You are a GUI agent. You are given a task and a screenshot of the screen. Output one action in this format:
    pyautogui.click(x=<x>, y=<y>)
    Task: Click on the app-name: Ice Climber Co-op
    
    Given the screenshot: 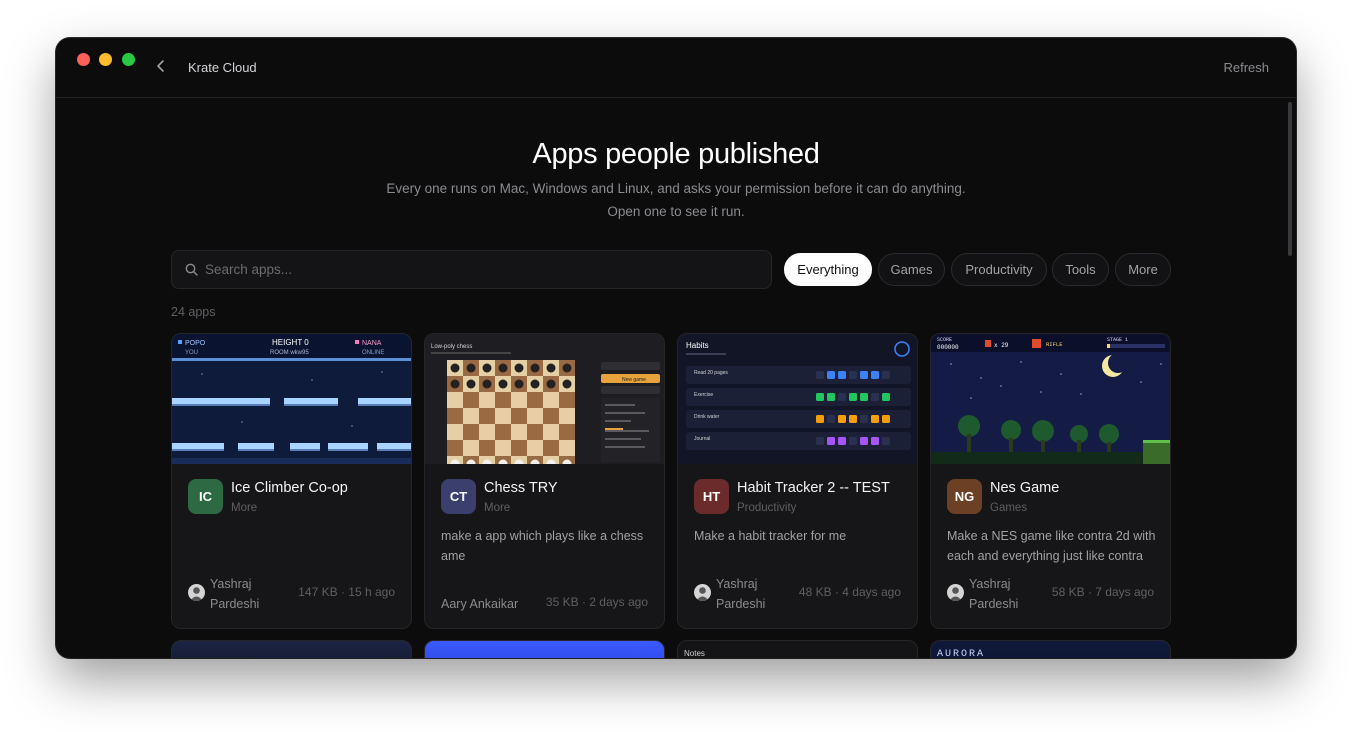 What is the action you would take?
    pyautogui.click(x=289, y=488)
    